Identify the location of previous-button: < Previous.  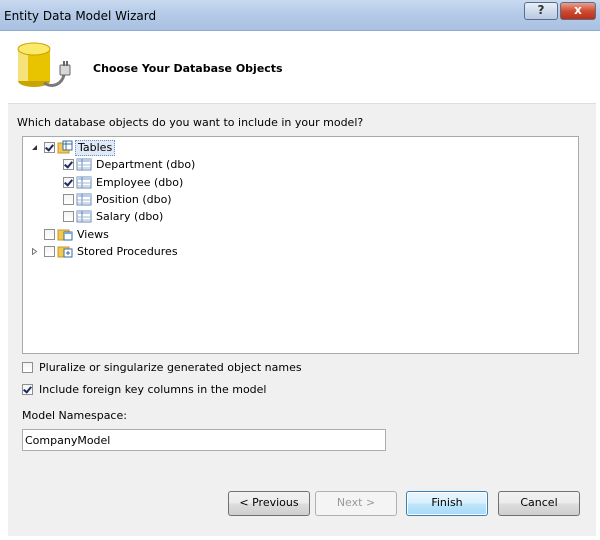
(269, 503).